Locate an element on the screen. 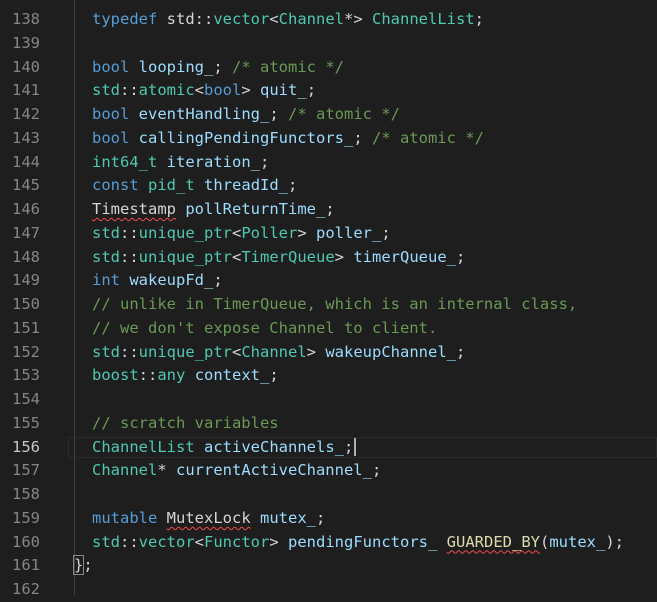 This screenshot has height=602, width=657. code-text: // we don't expose Channel to client. is located at coordinates (264, 329).